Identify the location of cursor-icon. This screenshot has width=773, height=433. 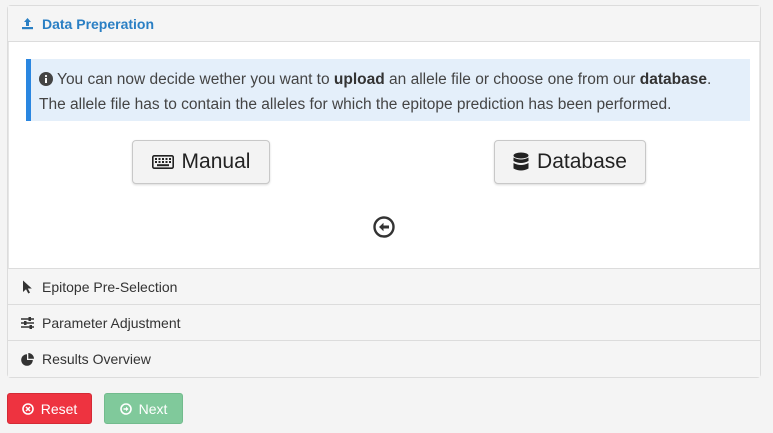
(27, 287).